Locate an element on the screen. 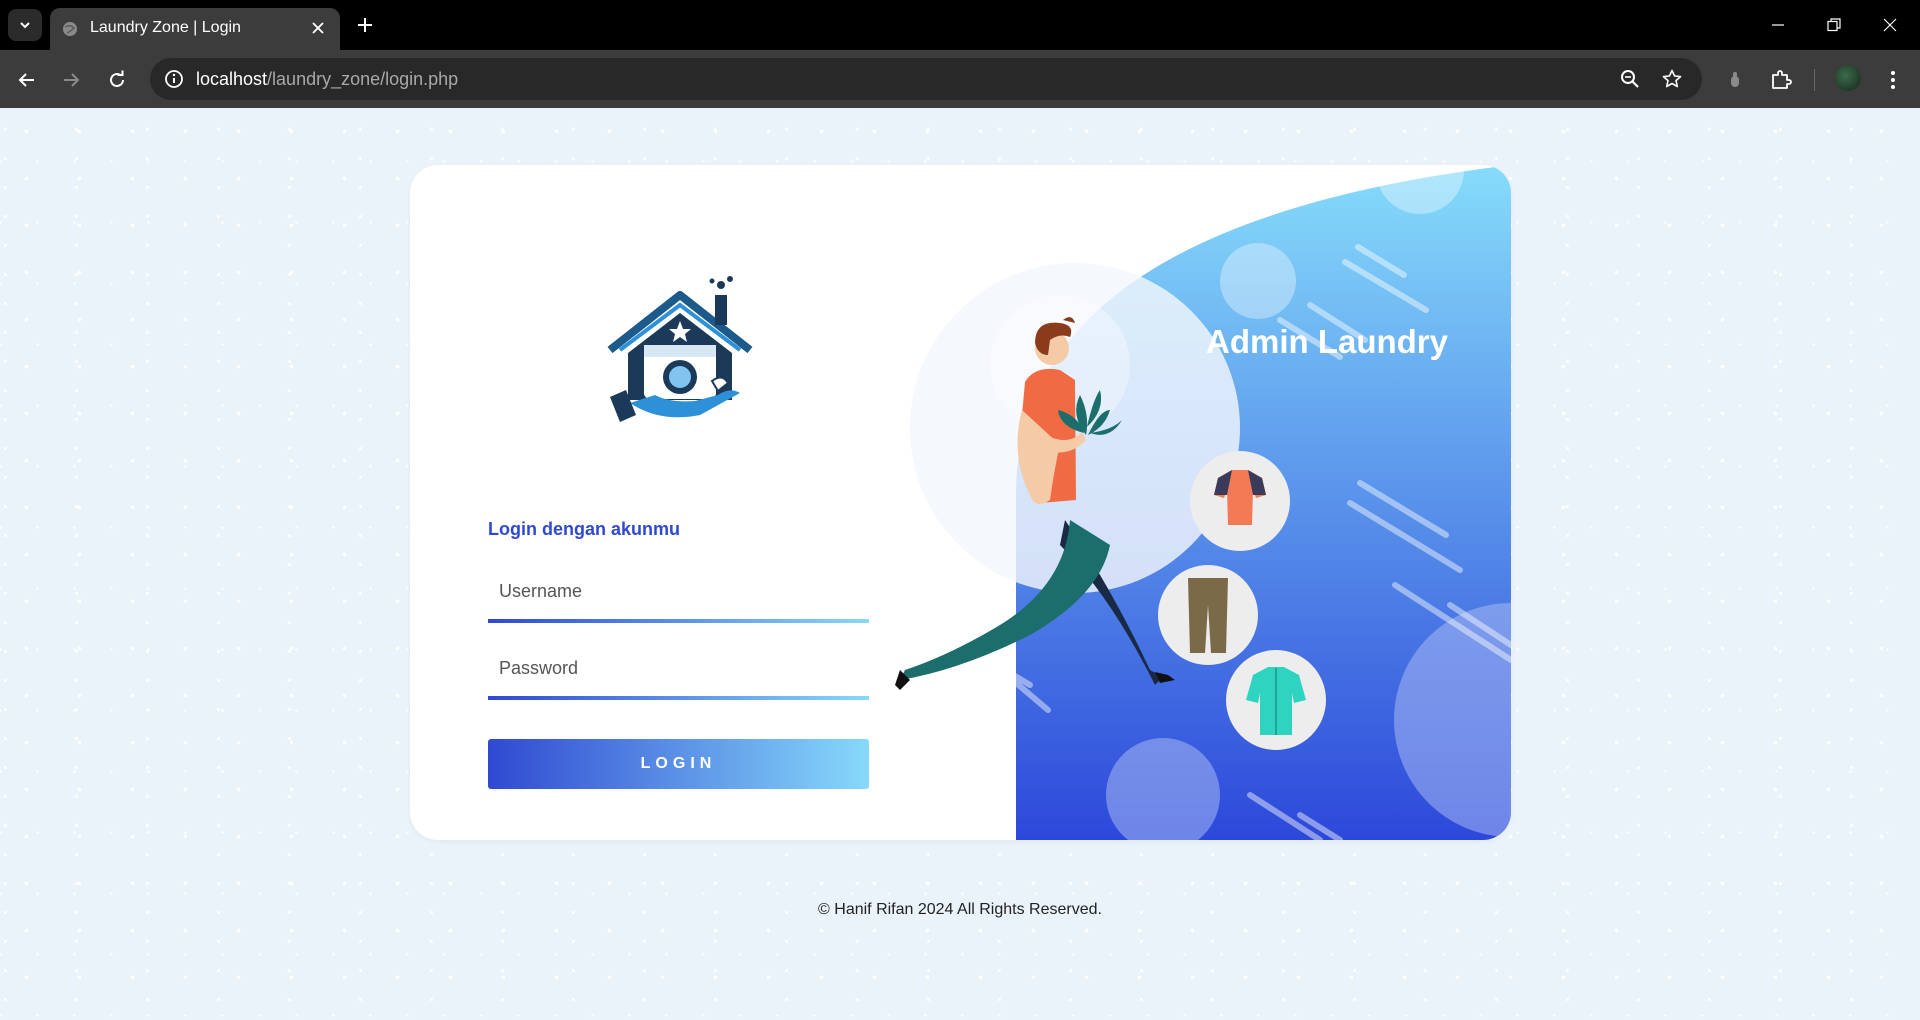  laundry-logo is located at coordinates (680, 349).